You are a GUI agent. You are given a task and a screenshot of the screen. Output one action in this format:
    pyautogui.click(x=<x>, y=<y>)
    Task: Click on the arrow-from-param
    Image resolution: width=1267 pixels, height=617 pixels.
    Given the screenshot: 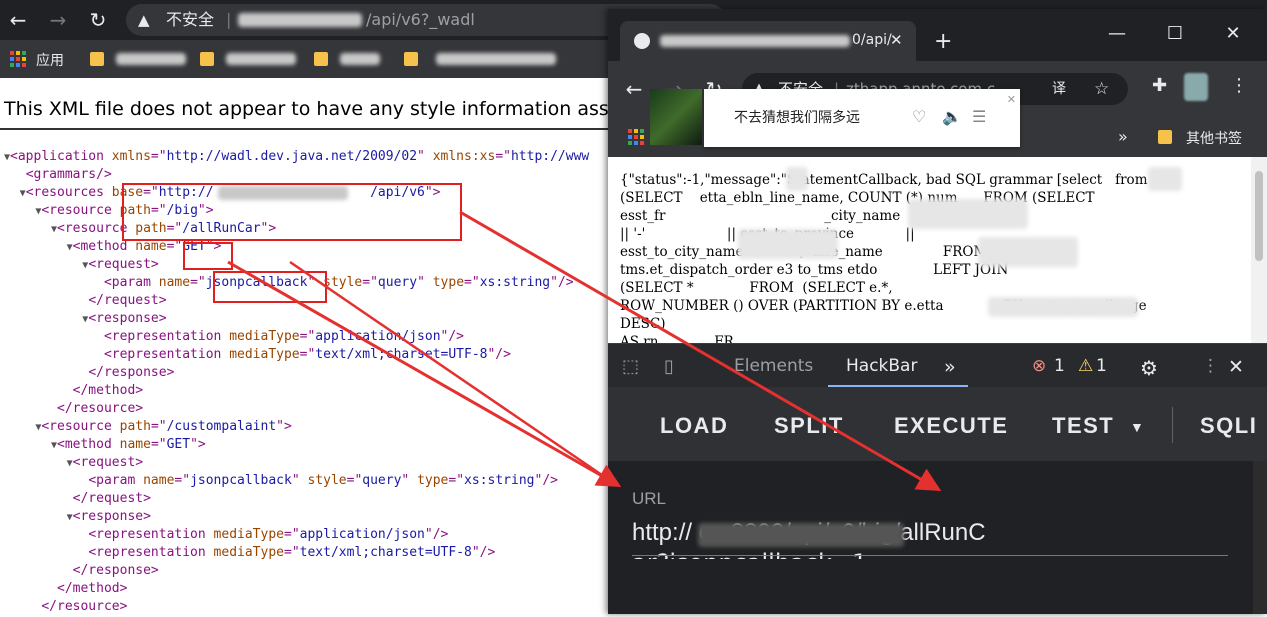 What is the action you would take?
    pyautogui.click(x=454, y=374)
    